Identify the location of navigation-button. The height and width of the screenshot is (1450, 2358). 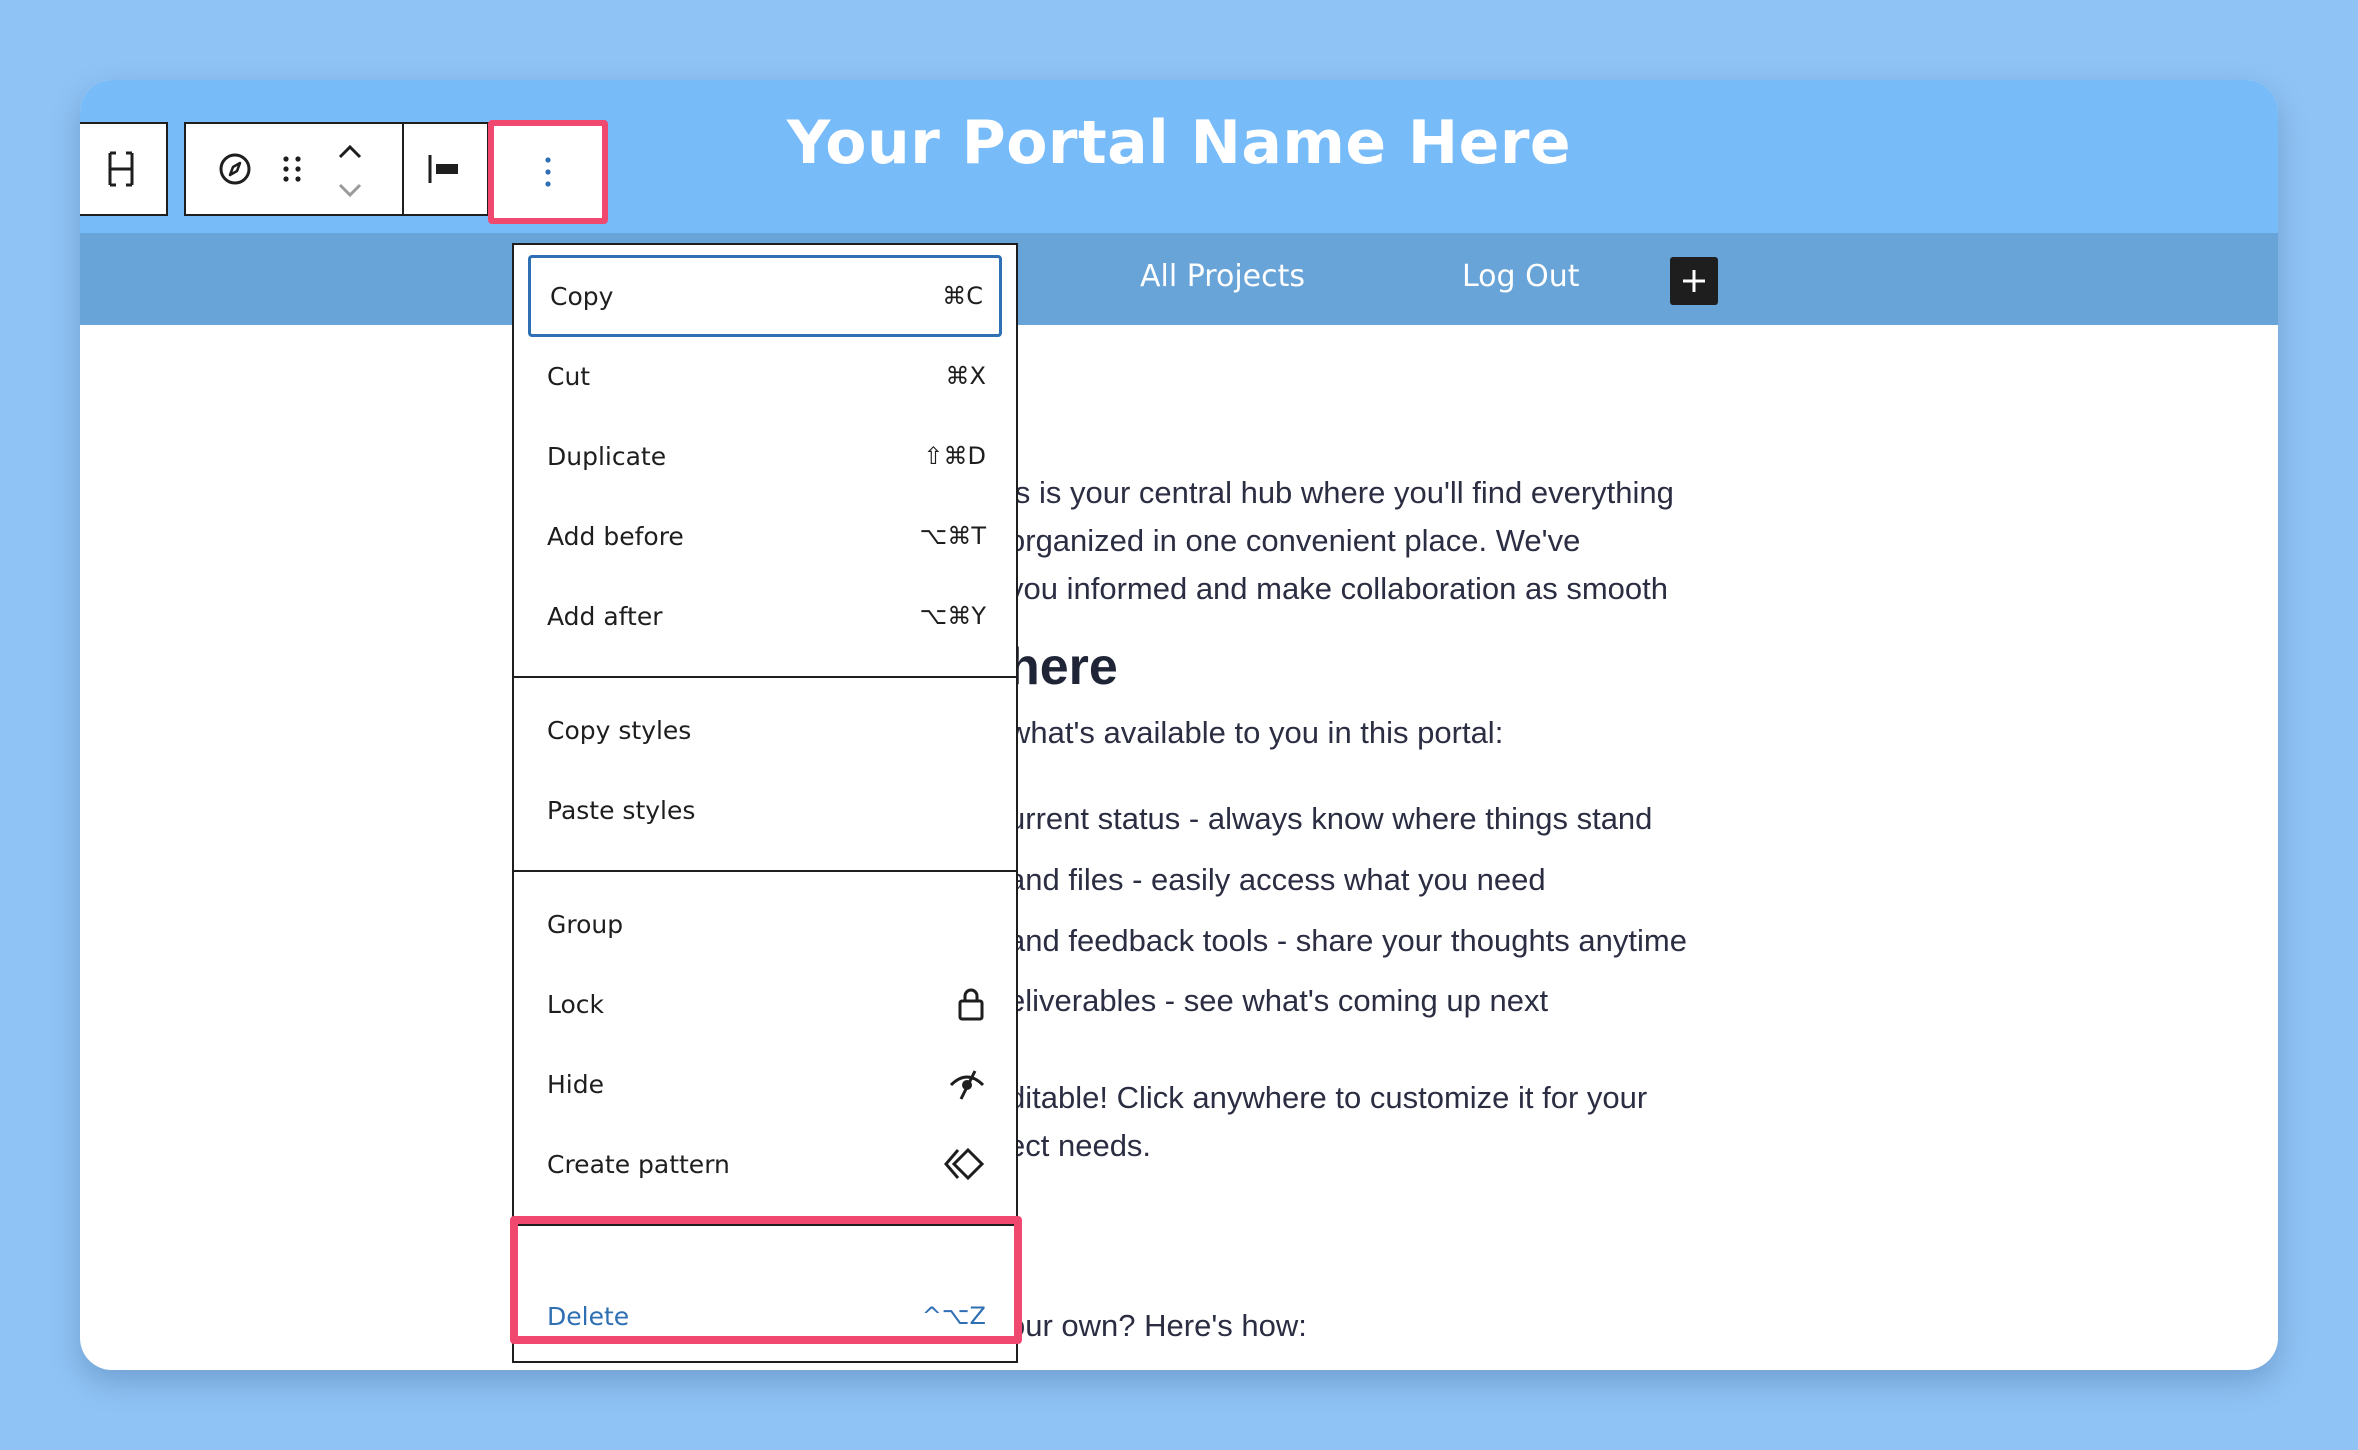
(235, 169).